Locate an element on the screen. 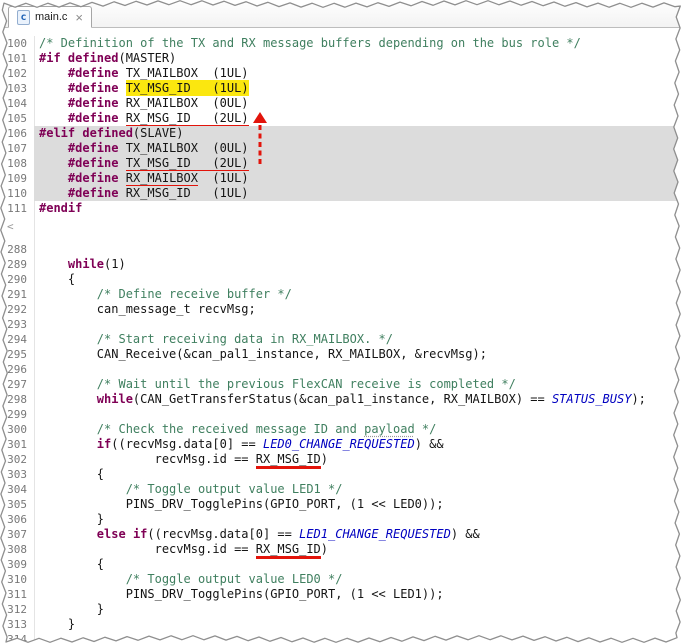 The height and width of the screenshot is (643, 681). code-text: can_message_t recvMsg; is located at coordinates (147, 309).